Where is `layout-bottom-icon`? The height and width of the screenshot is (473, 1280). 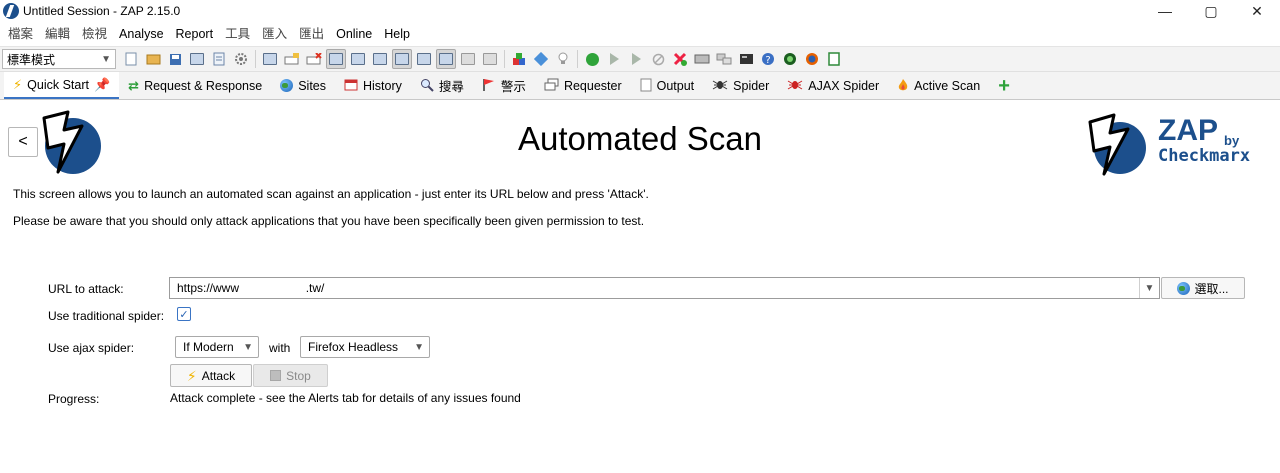
layout-bottom-icon is located at coordinates (424, 59).